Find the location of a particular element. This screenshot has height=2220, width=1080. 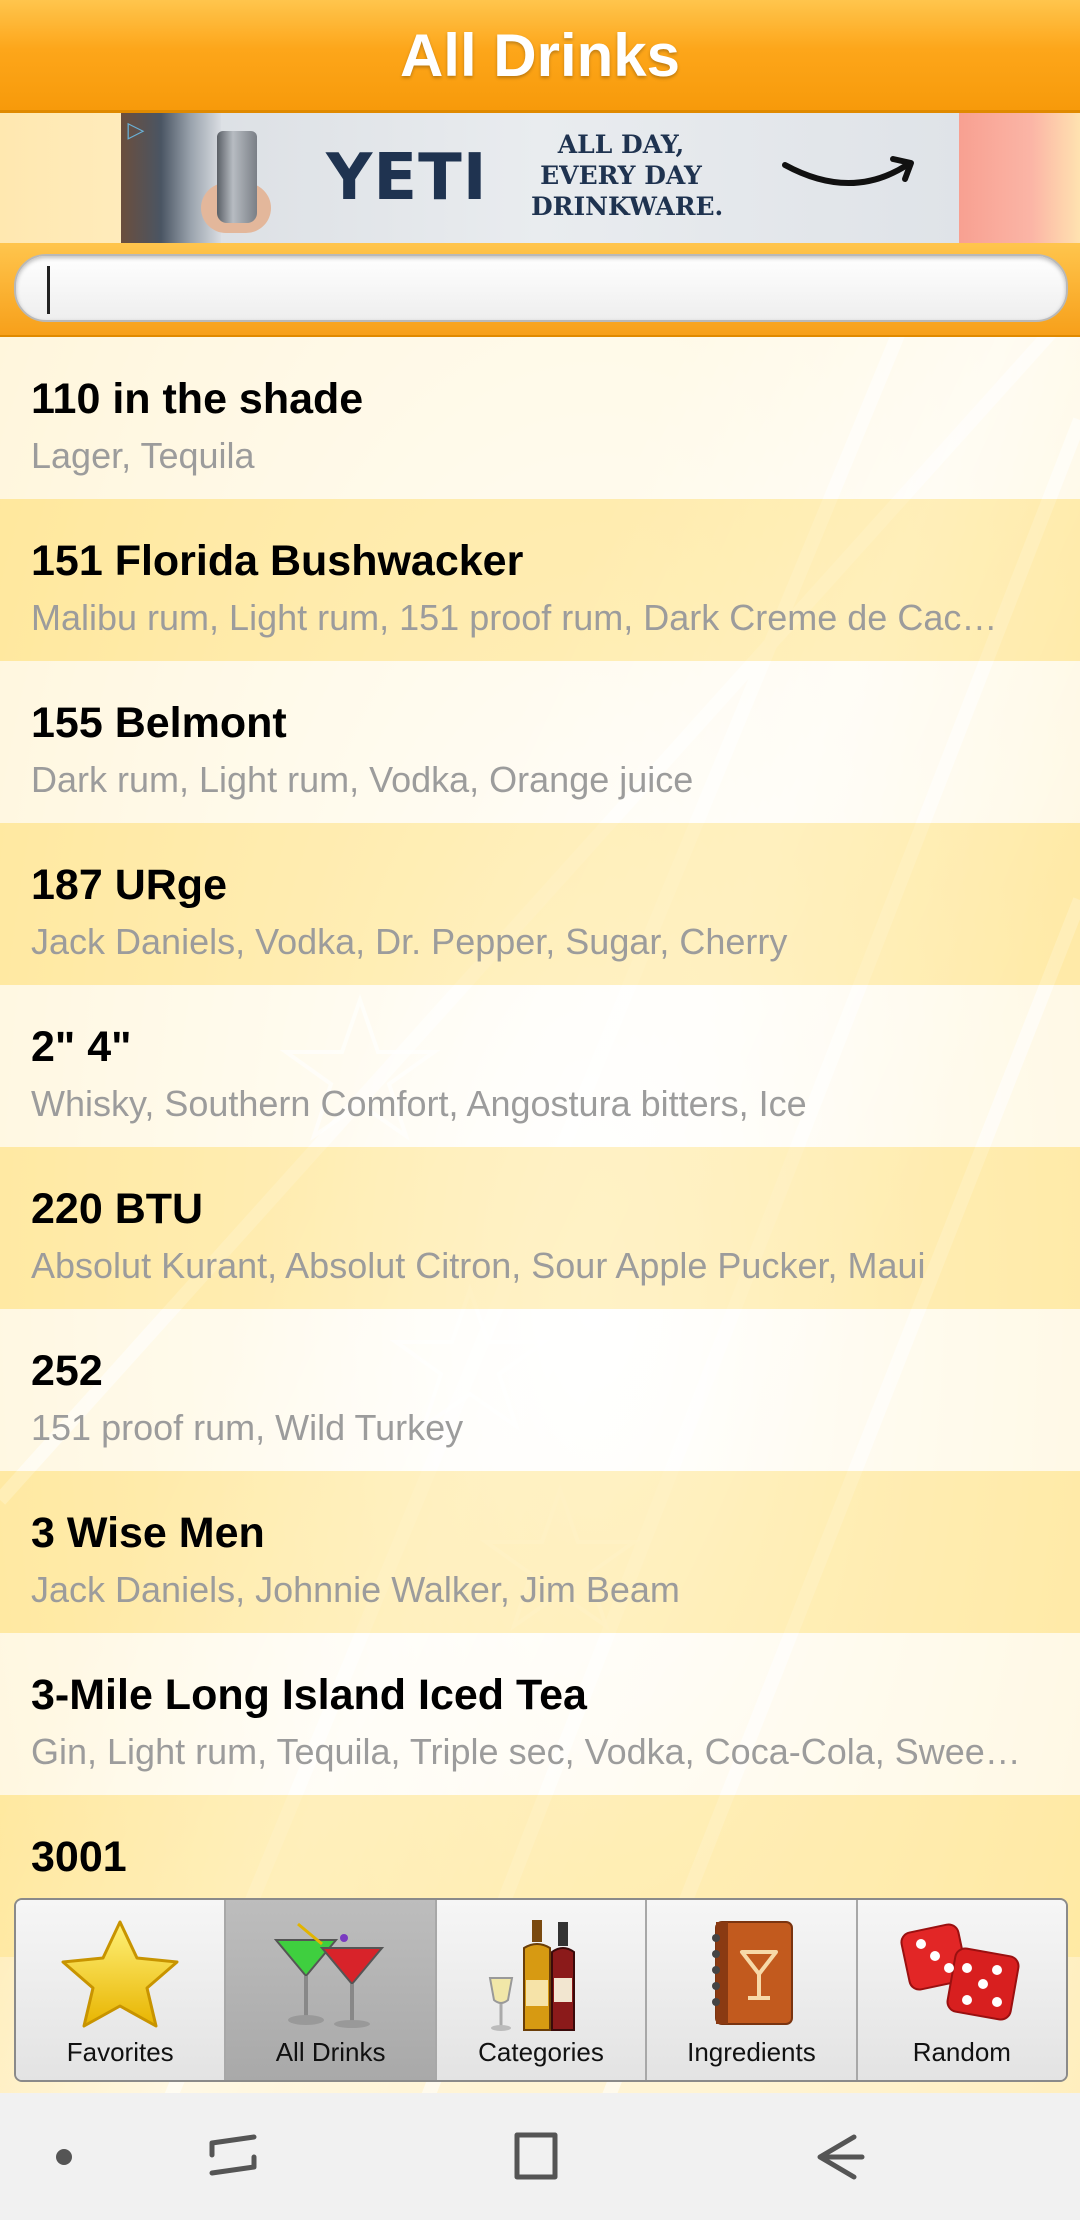

recents-icon is located at coordinates (232, 2156).